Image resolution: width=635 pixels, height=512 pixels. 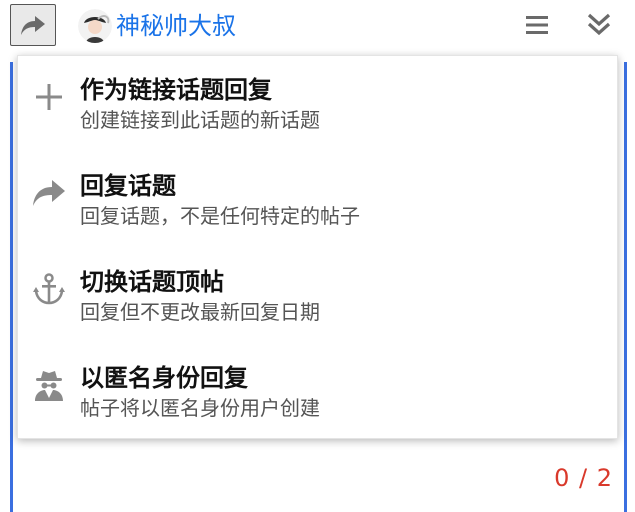 I want to click on option-description: 帖子将以匿名身份用户创建, so click(x=200, y=408).